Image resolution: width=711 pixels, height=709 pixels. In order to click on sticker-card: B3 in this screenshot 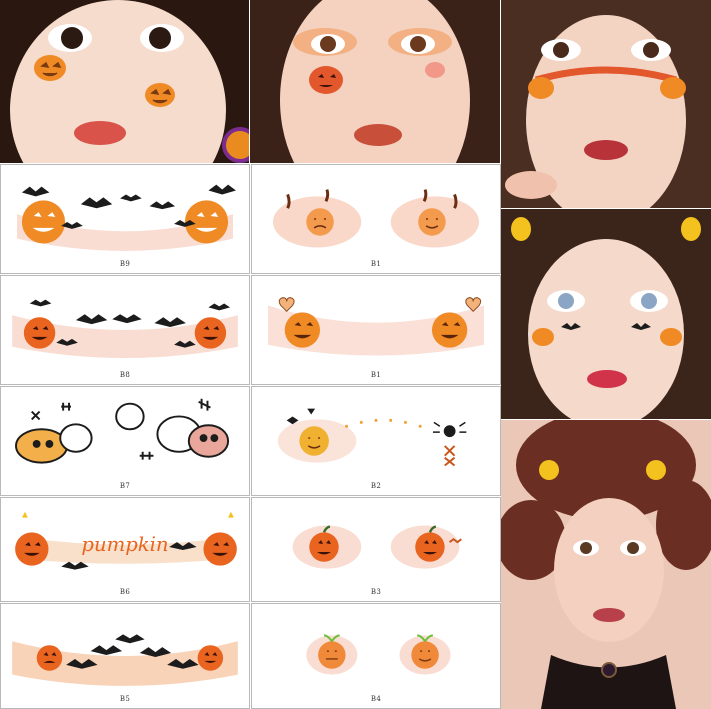, I will do `click(376, 549)`.